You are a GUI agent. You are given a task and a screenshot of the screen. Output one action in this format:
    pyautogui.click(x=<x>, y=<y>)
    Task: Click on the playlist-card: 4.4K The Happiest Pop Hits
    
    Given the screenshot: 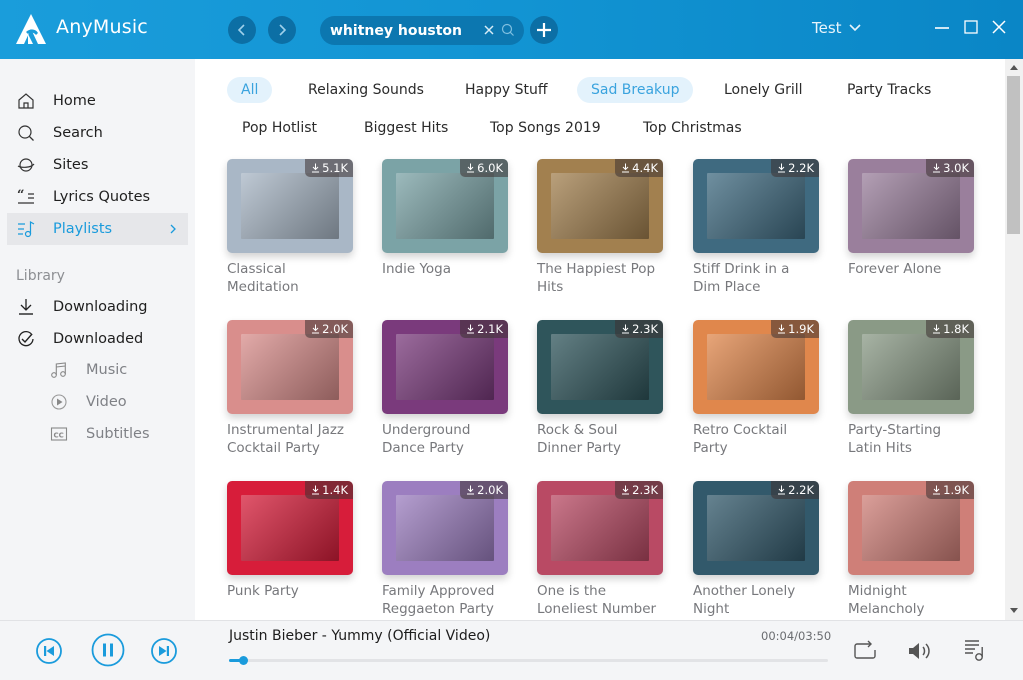 What is the action you would take?
    pyautogui.click(x=600, y=227)
    